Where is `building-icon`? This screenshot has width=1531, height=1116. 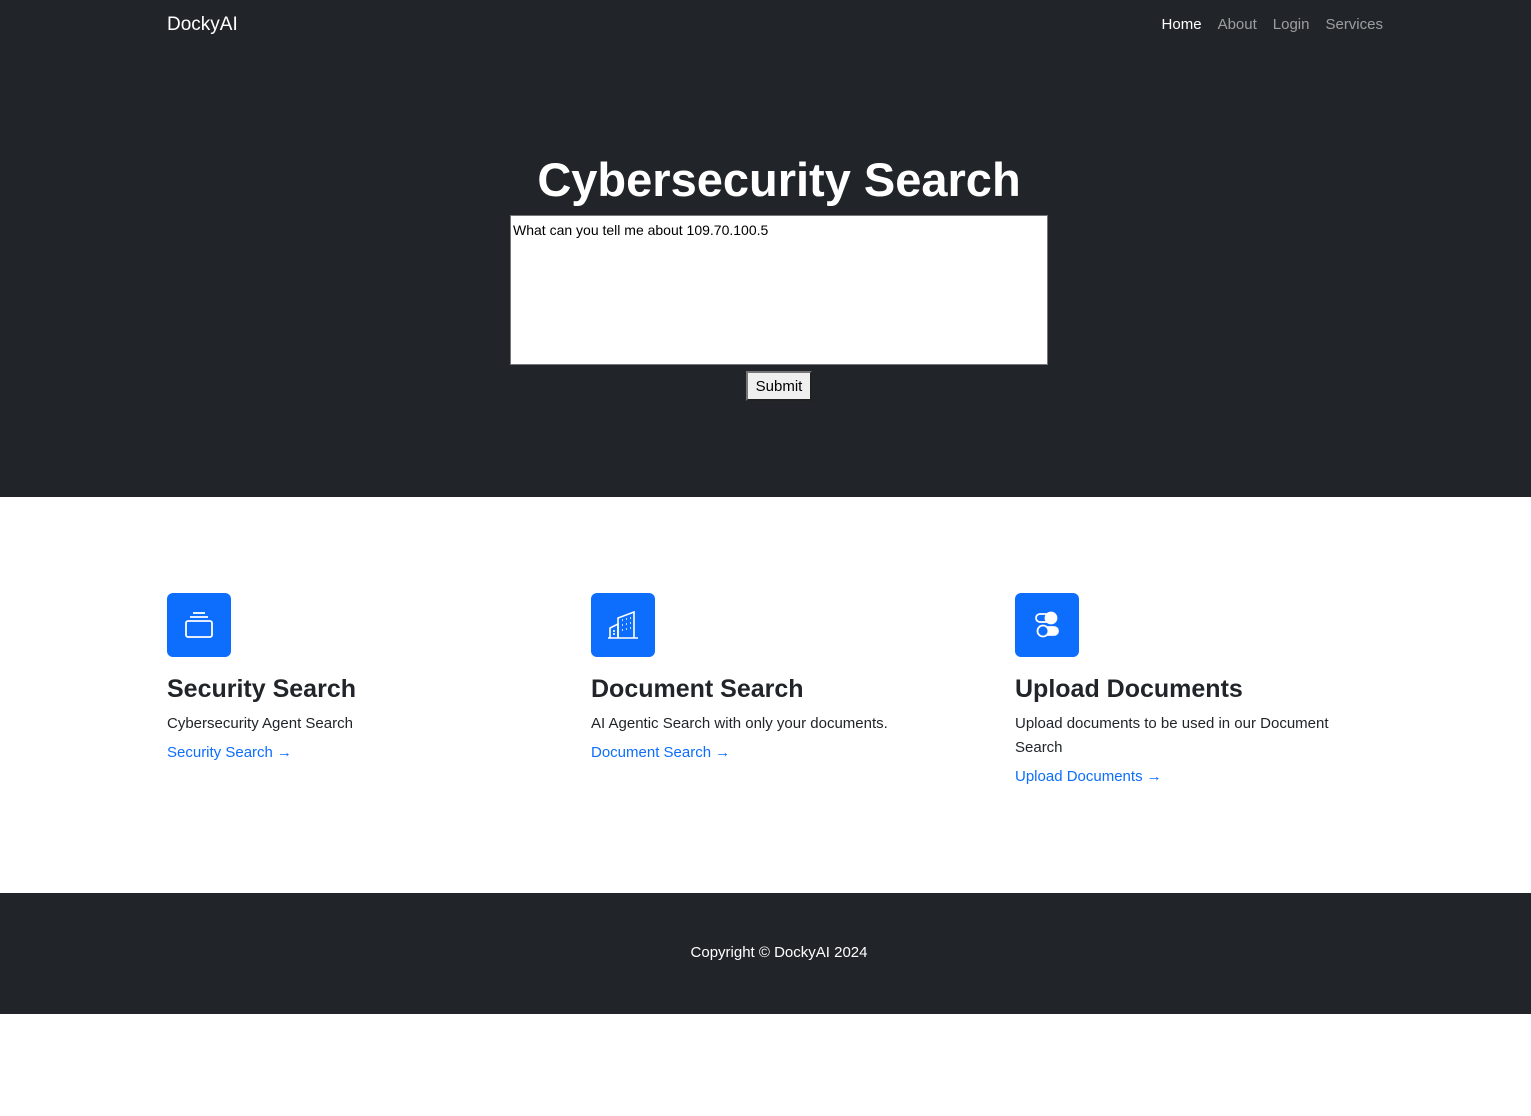 building-icon is located at coordinates (623, 625).